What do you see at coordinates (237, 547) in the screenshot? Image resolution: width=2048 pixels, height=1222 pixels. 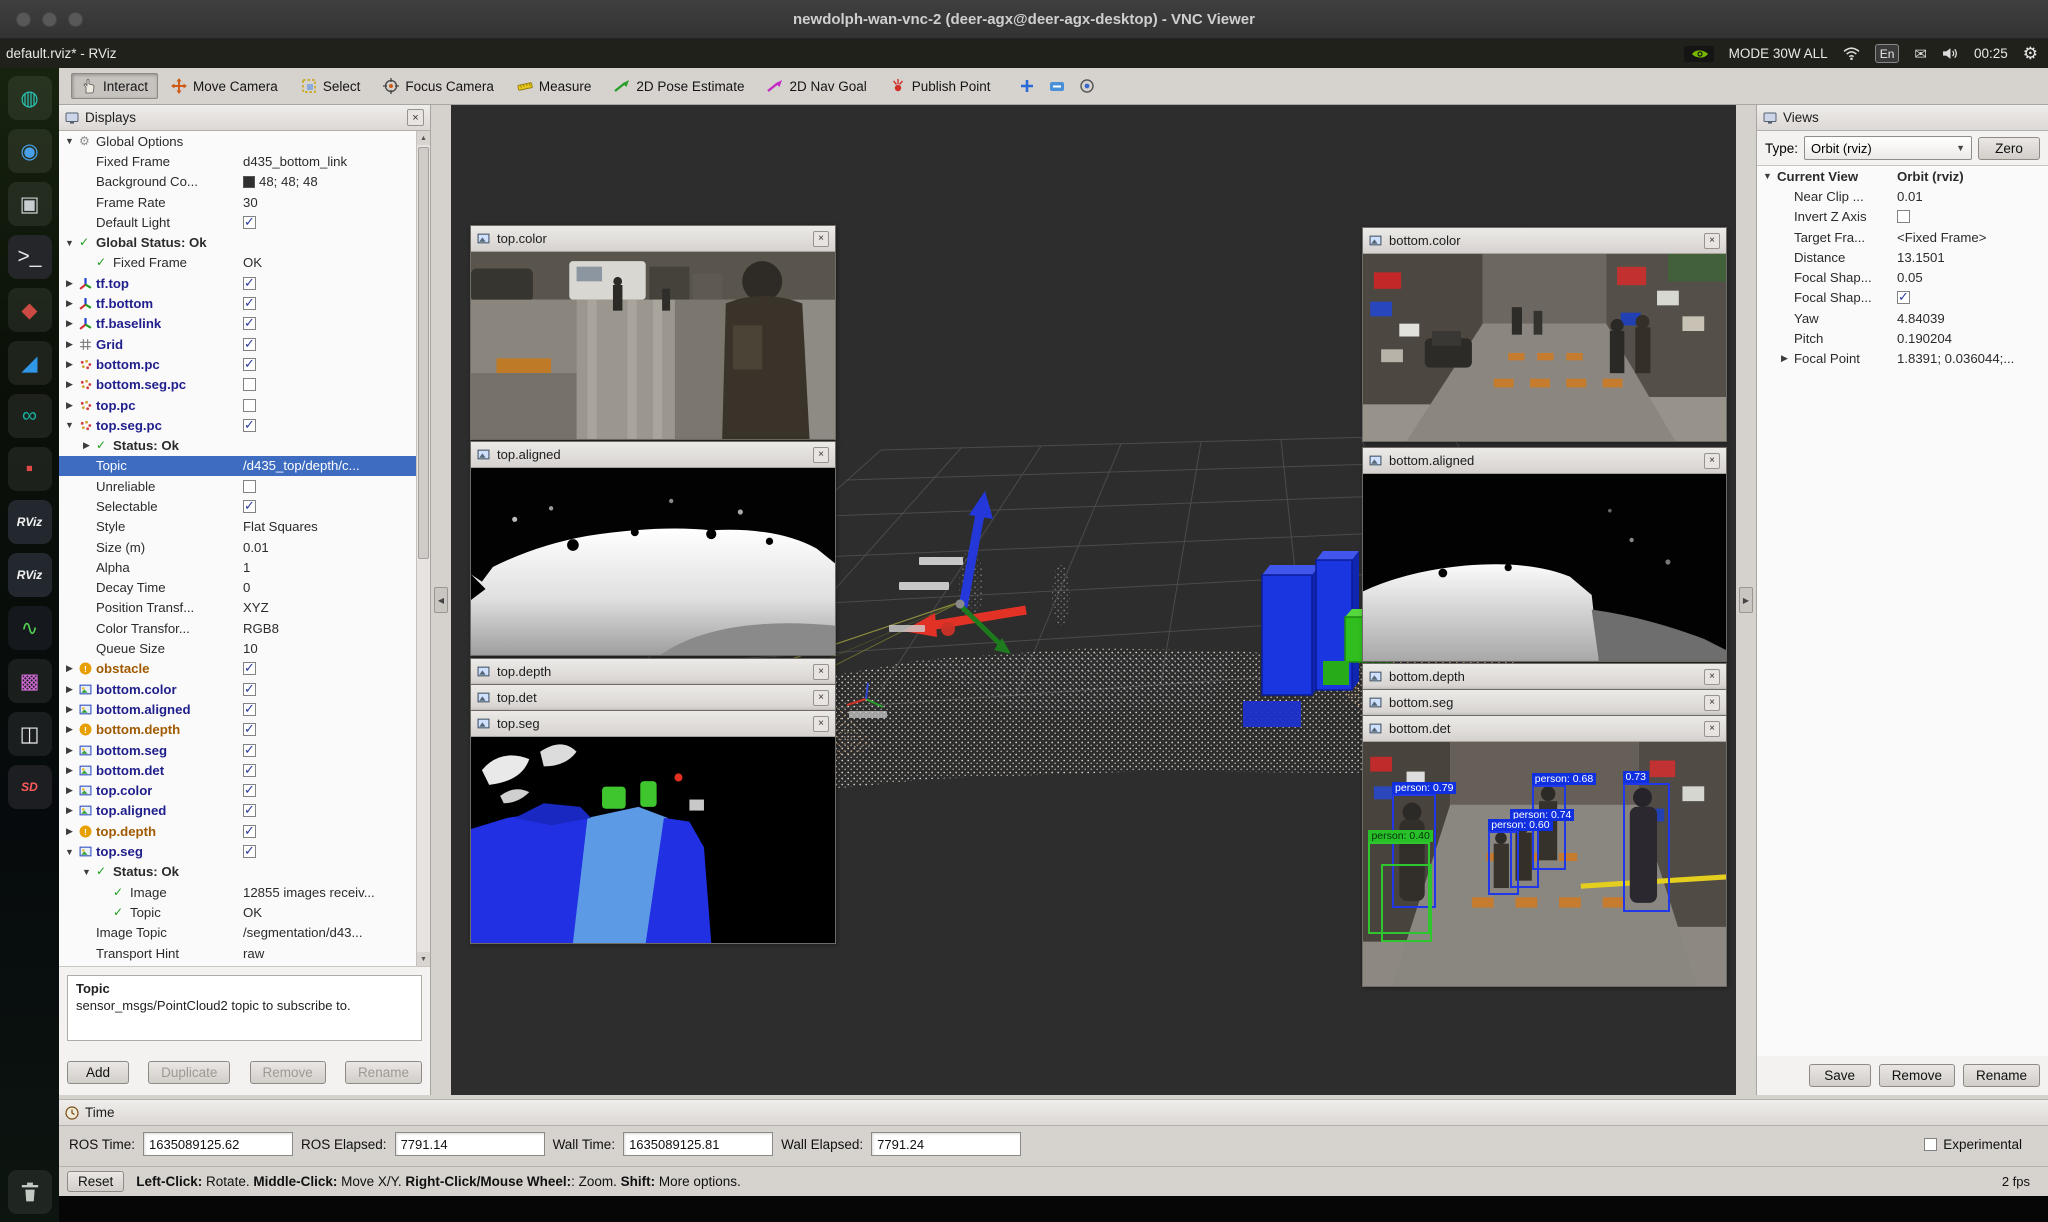 I see `tree-row: Size (m) 0.01` at bounding box center [237, 547].